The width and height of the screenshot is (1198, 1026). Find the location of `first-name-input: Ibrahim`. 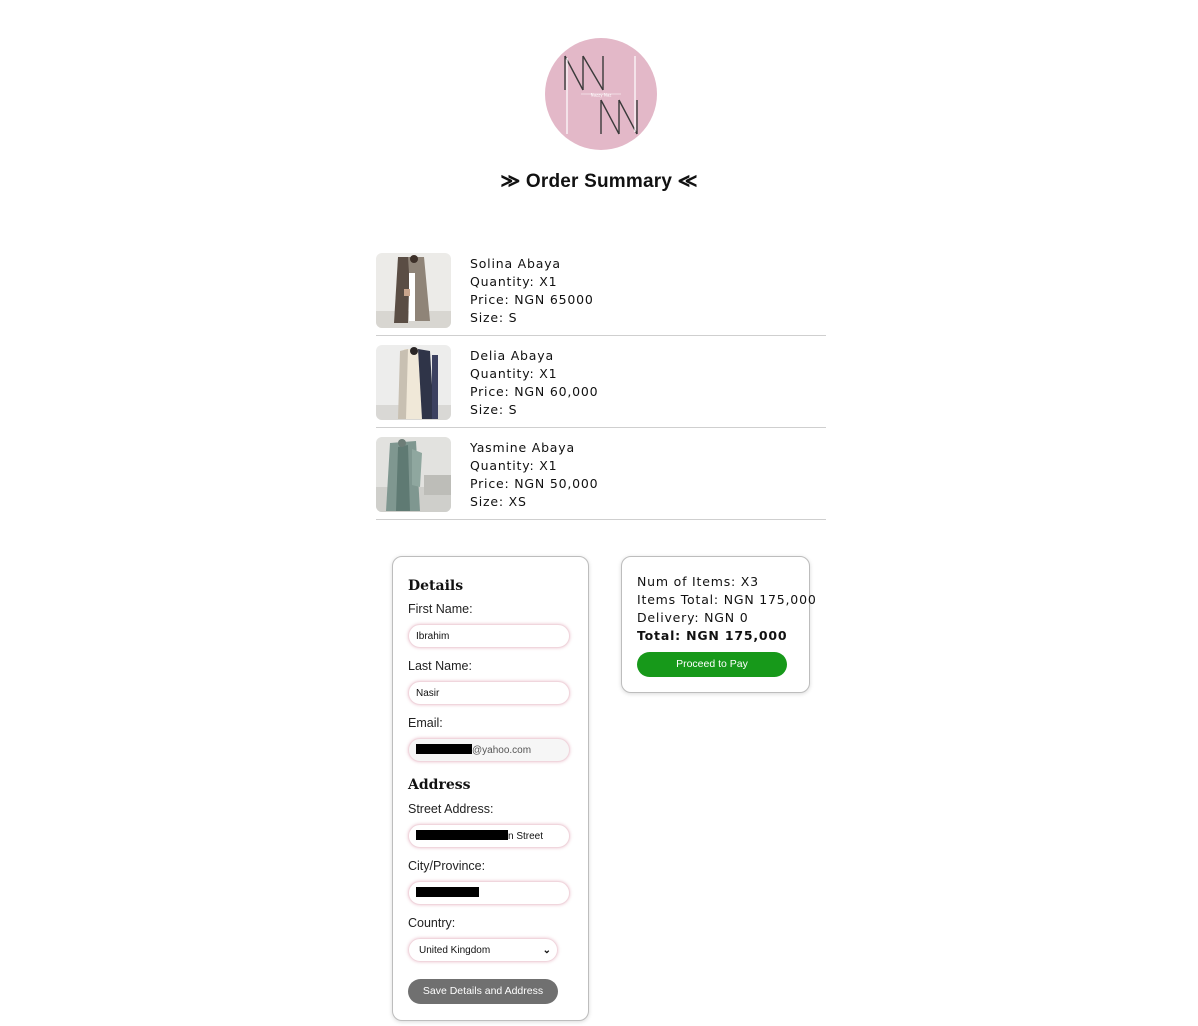

first-name-input: Ibrahim is located at coordinates (489, 636).